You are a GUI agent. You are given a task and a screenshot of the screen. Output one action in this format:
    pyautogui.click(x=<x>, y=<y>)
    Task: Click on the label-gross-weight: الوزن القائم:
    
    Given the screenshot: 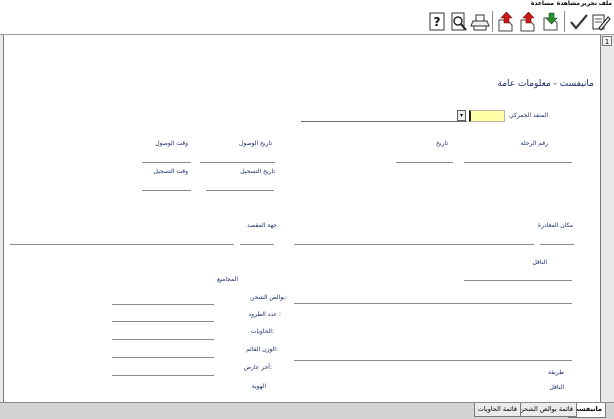 What is the action you would take?
    pyautogui.click(x=262, y=349)
    